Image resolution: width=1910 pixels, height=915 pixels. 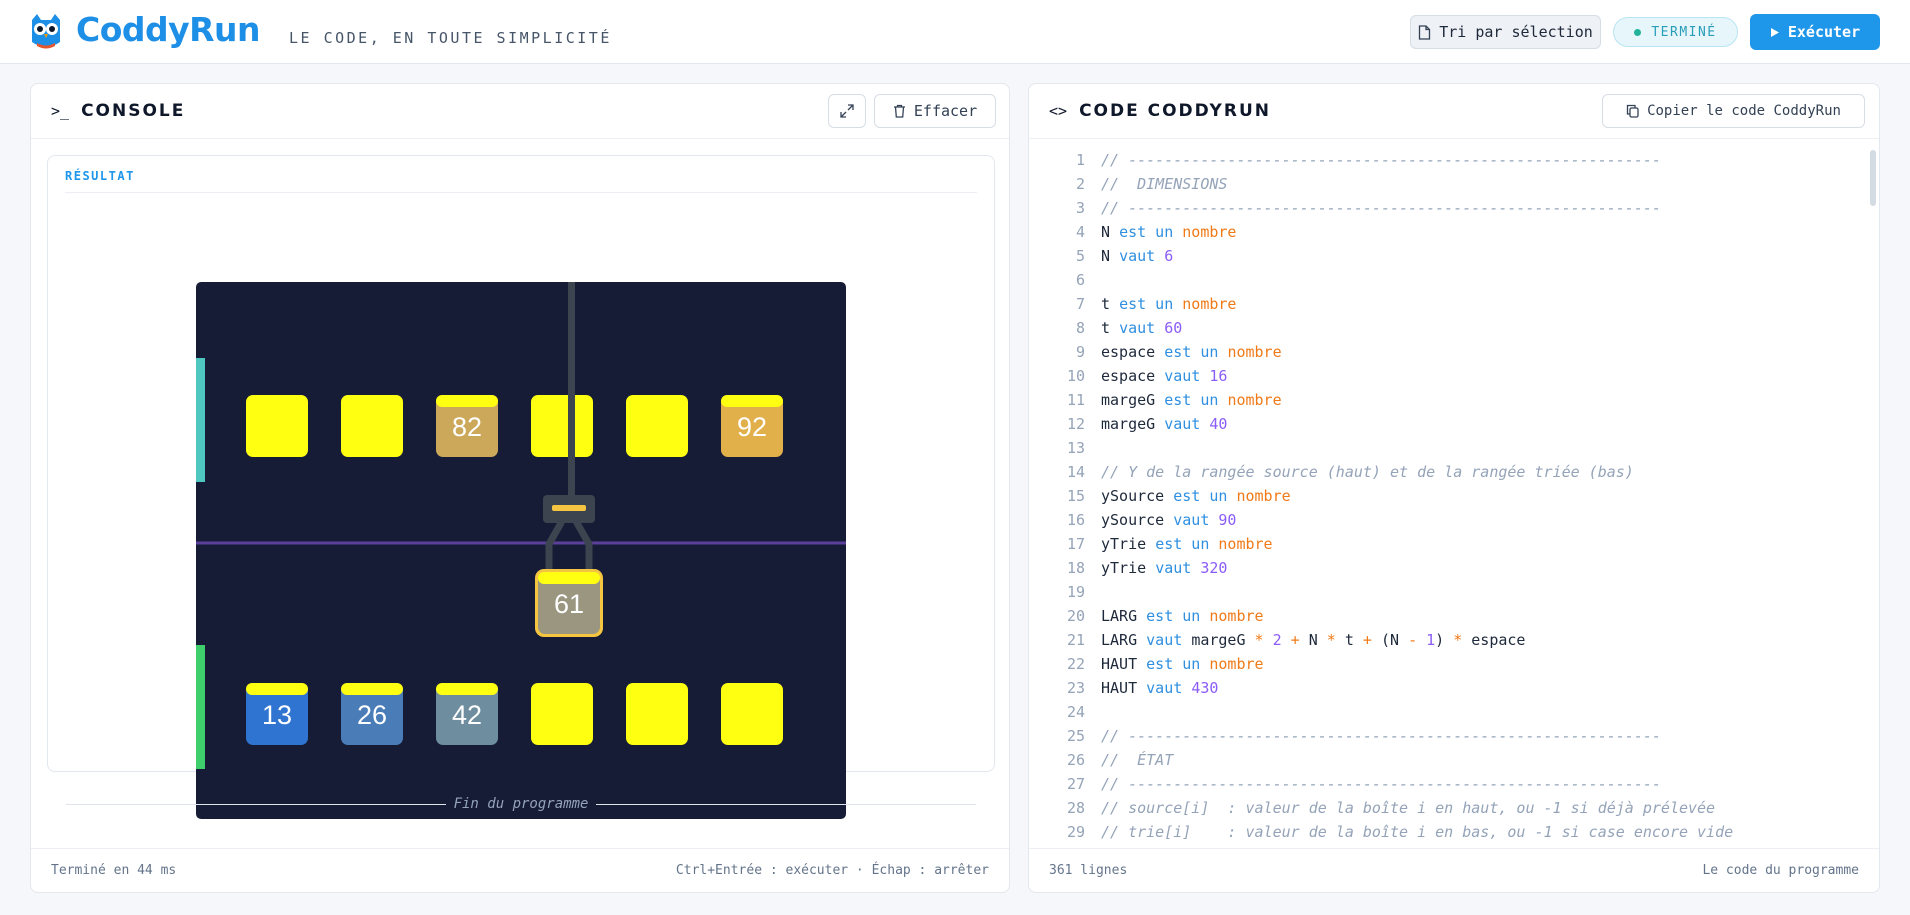 What do you see at coordinates (1075, 640) in the screenshot?
I see `line-number: 21` at bounding box center [1075, 640].